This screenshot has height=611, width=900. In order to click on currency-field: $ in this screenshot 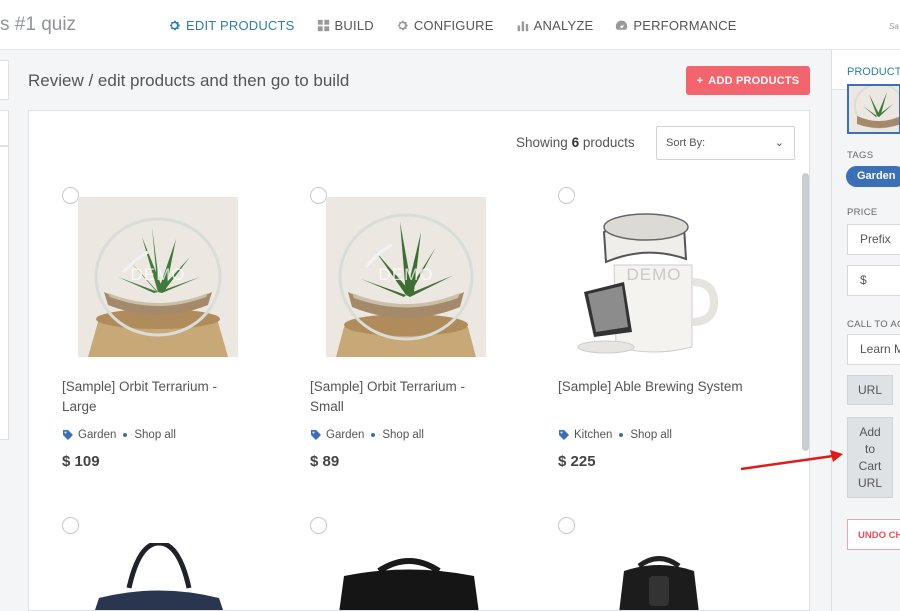, I will do `click(873, 280)`.